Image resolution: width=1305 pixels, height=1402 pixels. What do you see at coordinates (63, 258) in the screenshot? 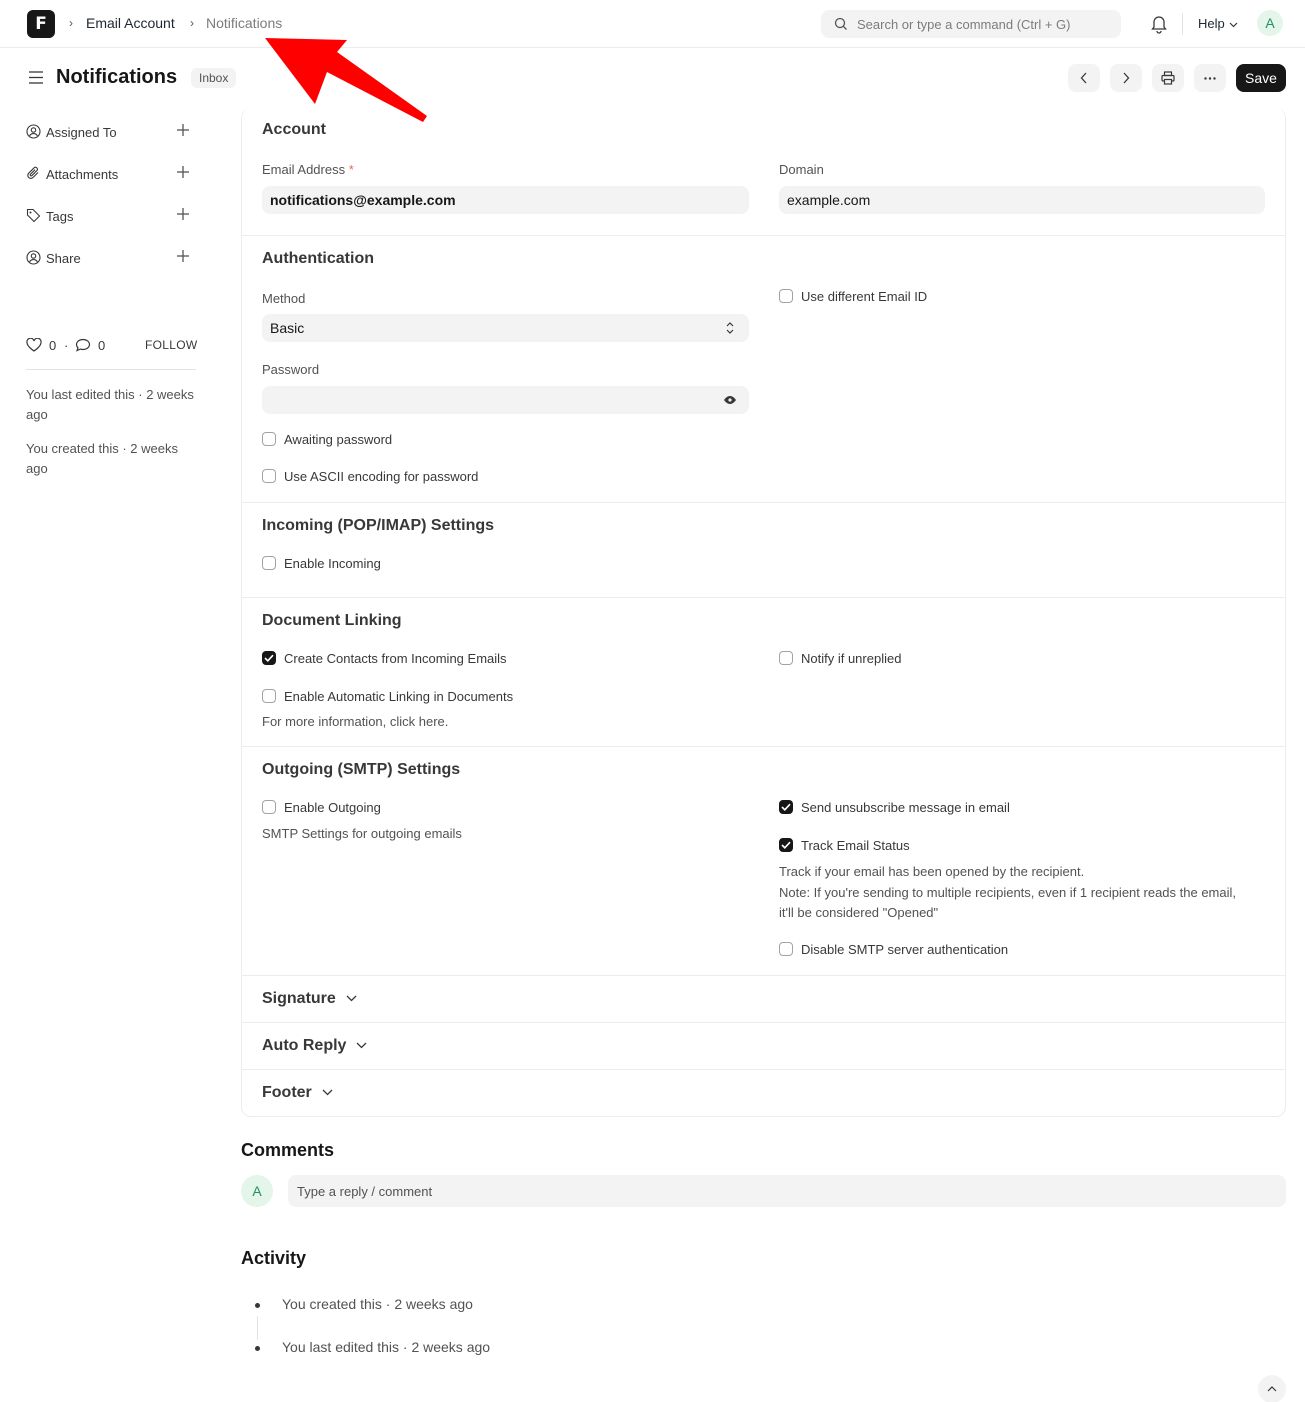
I see `sidebar-item-label: Share` at bounding box center [63, 258].